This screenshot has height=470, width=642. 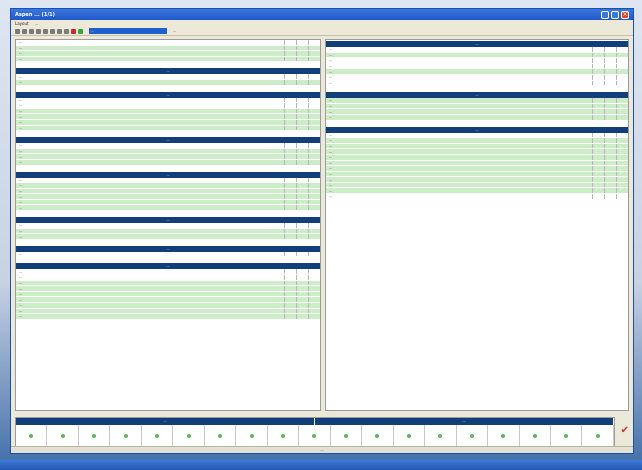 I want to click on print-icon, so click(x=38, y=31).